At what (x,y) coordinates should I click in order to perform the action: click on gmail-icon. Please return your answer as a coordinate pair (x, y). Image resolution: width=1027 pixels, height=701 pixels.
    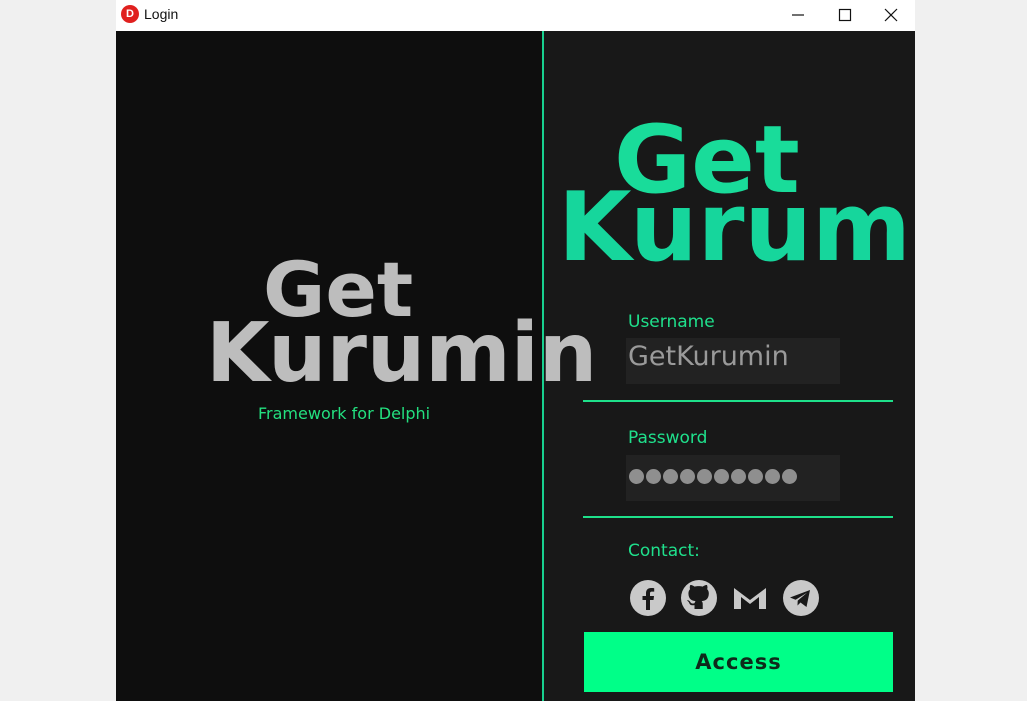
    Looking at the image, I should click on (750, 598).